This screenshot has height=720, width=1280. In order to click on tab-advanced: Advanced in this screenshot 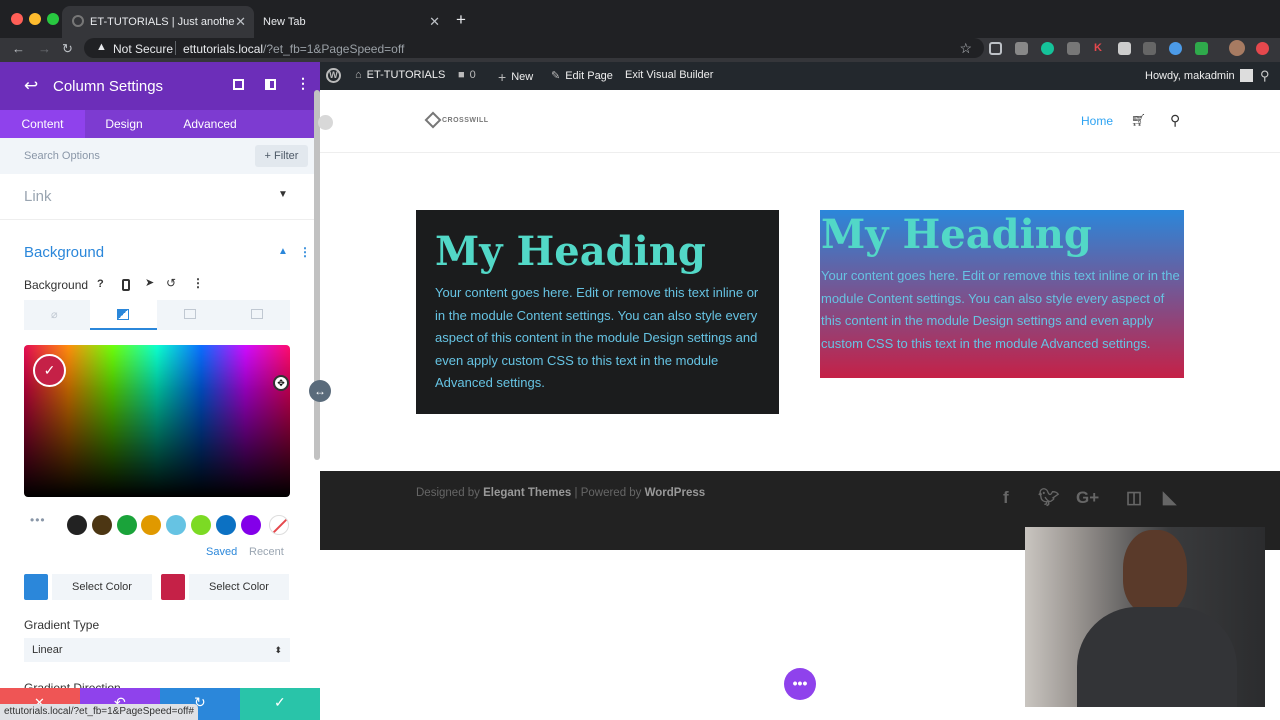, I will do `click(210, 124)`.